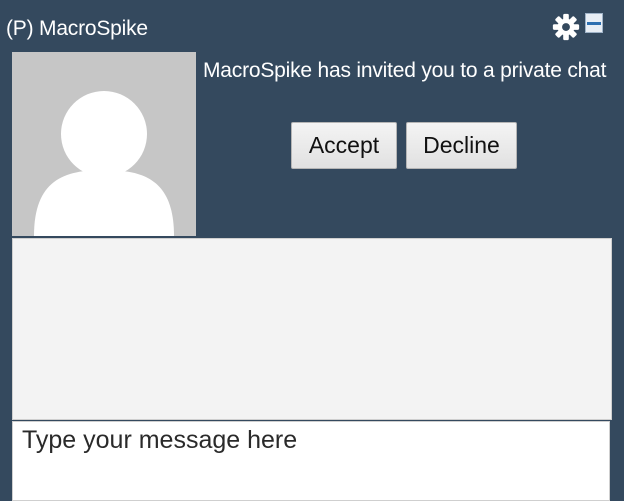  Describe the element at coordinates (461, 145) in the screenshot. I see `decline-button: Decline` at that location.